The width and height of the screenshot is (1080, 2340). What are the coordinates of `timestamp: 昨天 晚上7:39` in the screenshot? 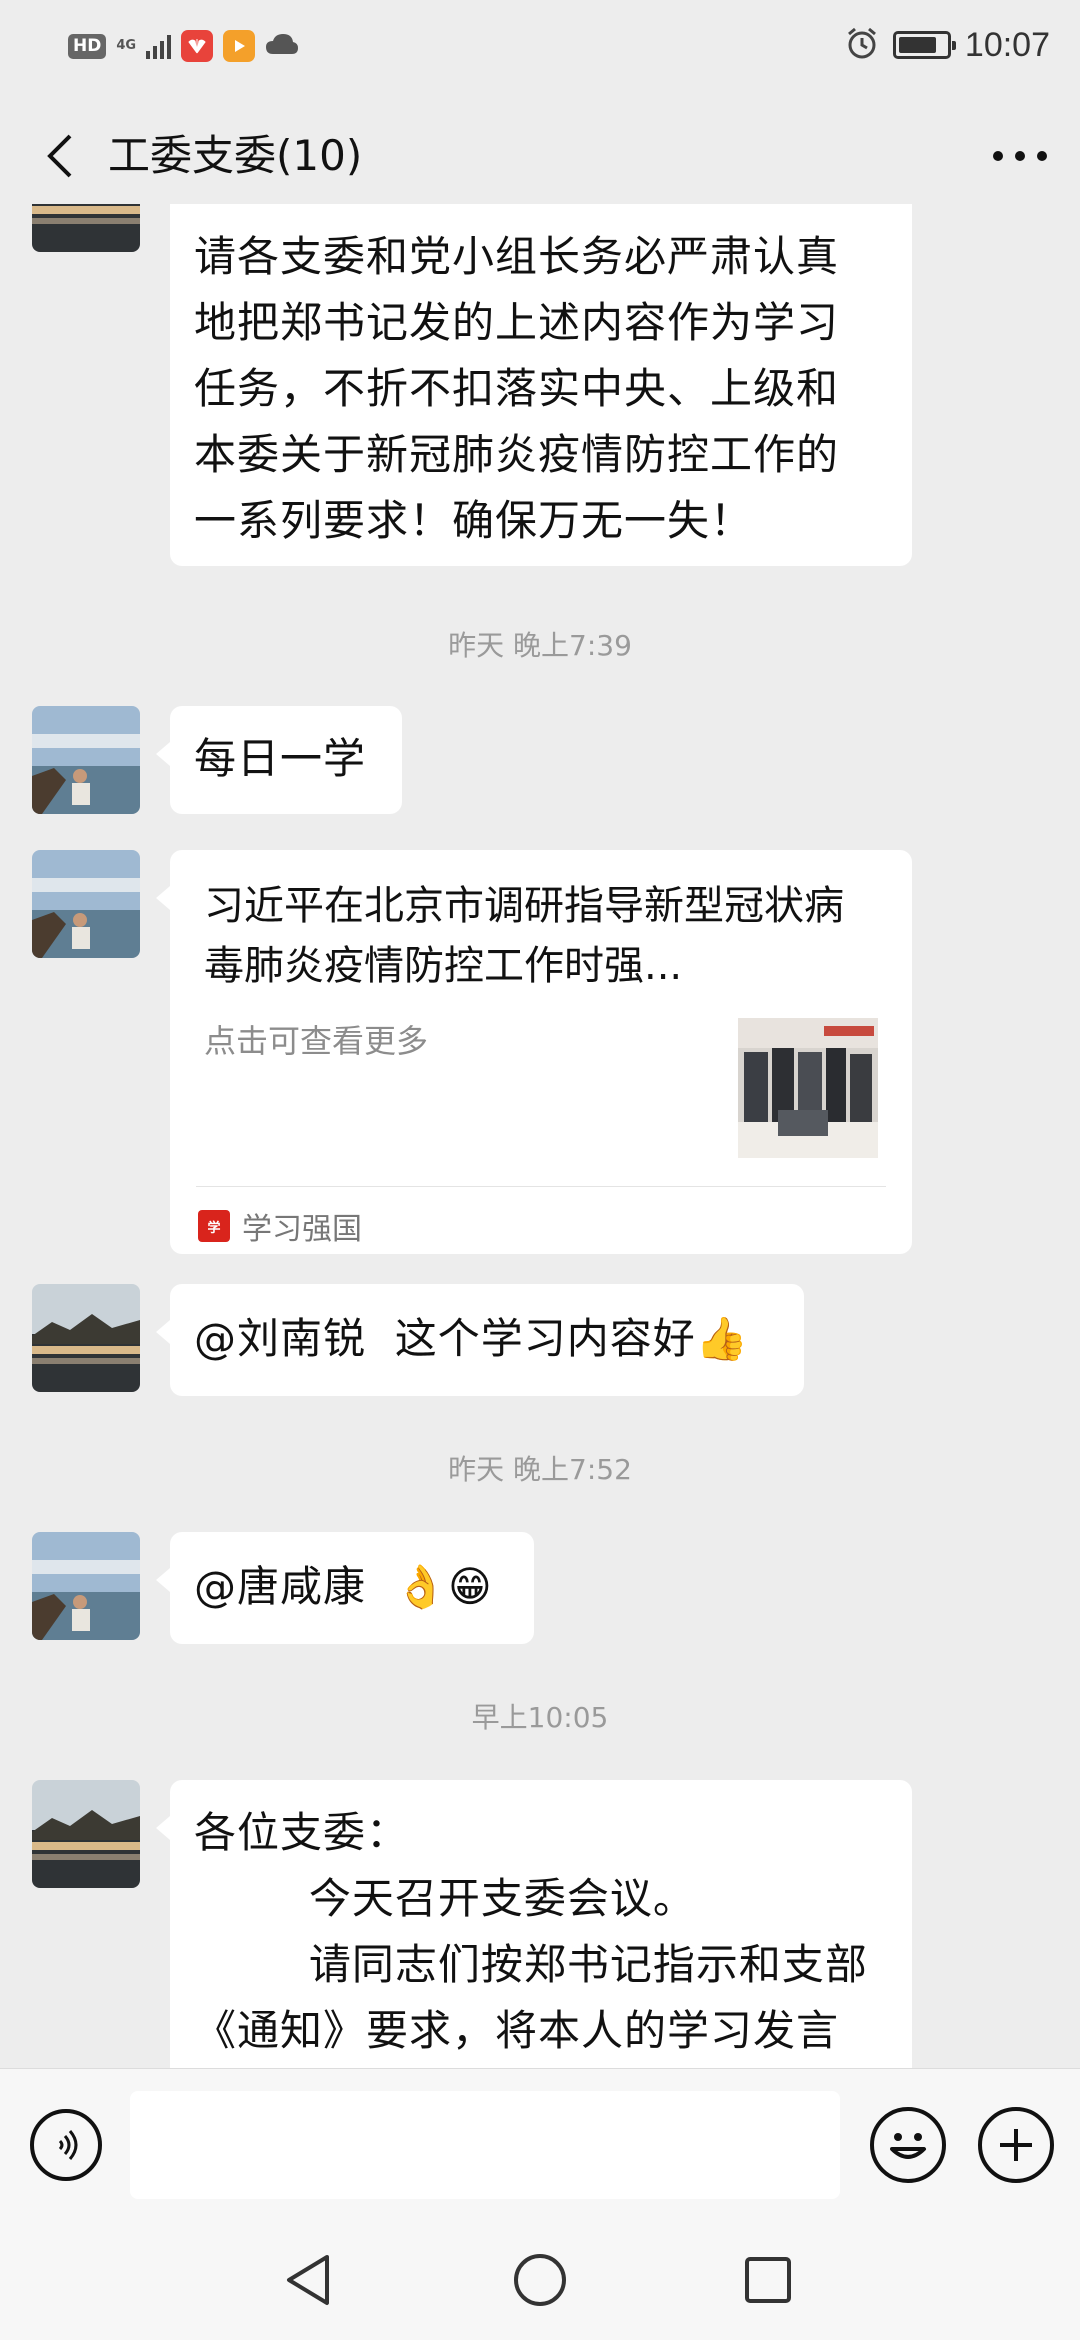 It's located at (540, 645).